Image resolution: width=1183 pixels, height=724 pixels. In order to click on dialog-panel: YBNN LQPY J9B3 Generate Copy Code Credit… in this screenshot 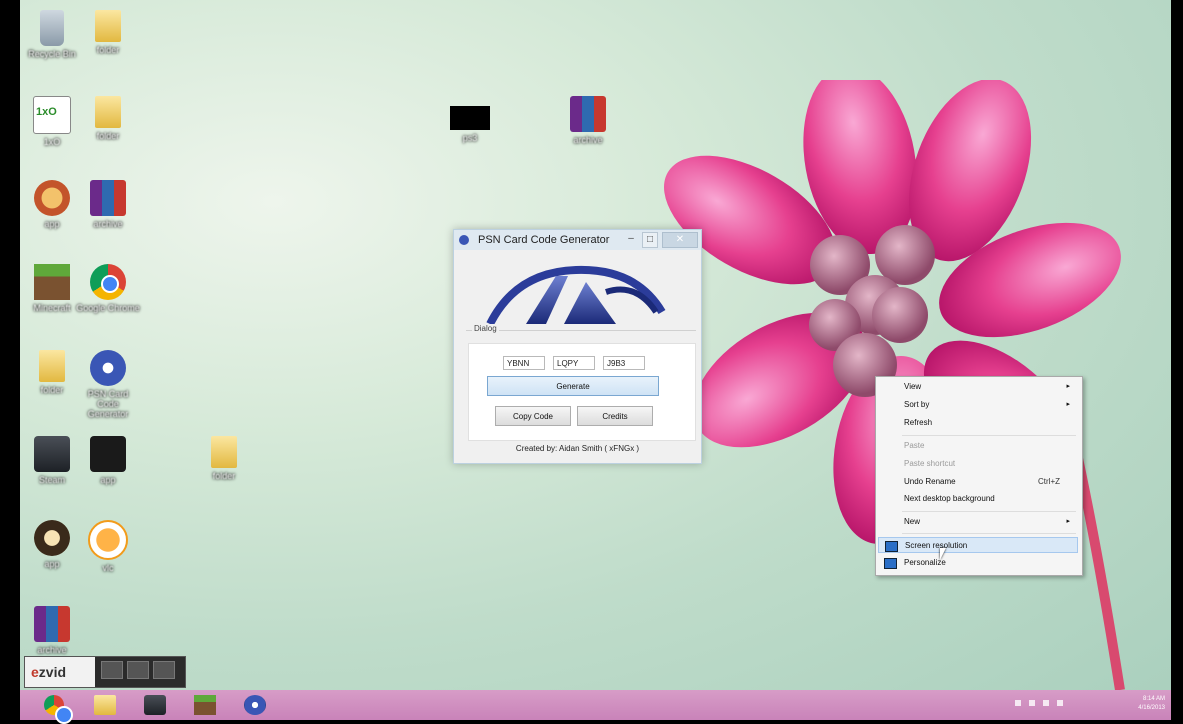, I will do `click(582, 392)`.